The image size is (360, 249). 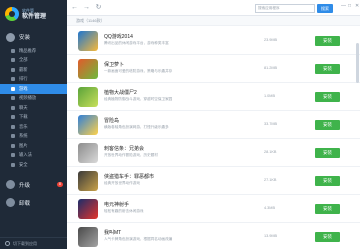 I want to click on app-name: 保卫萝卜, so click(x=114, y=65).